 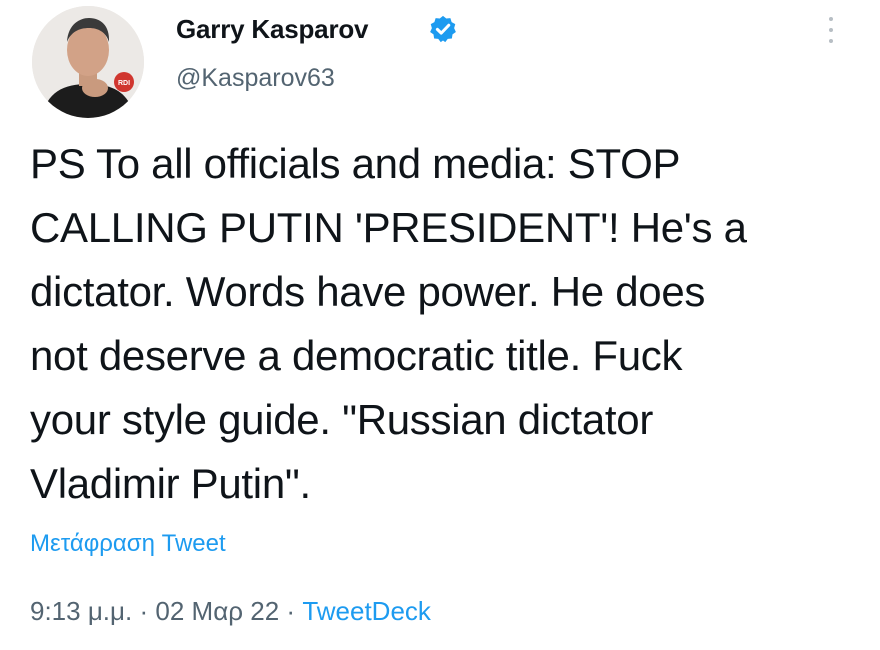 What do you see at coordinates (81, 611) in the screenshot?
I see `tweet-time: 9:13 μ.μ.` at bounding box center [81, 611].